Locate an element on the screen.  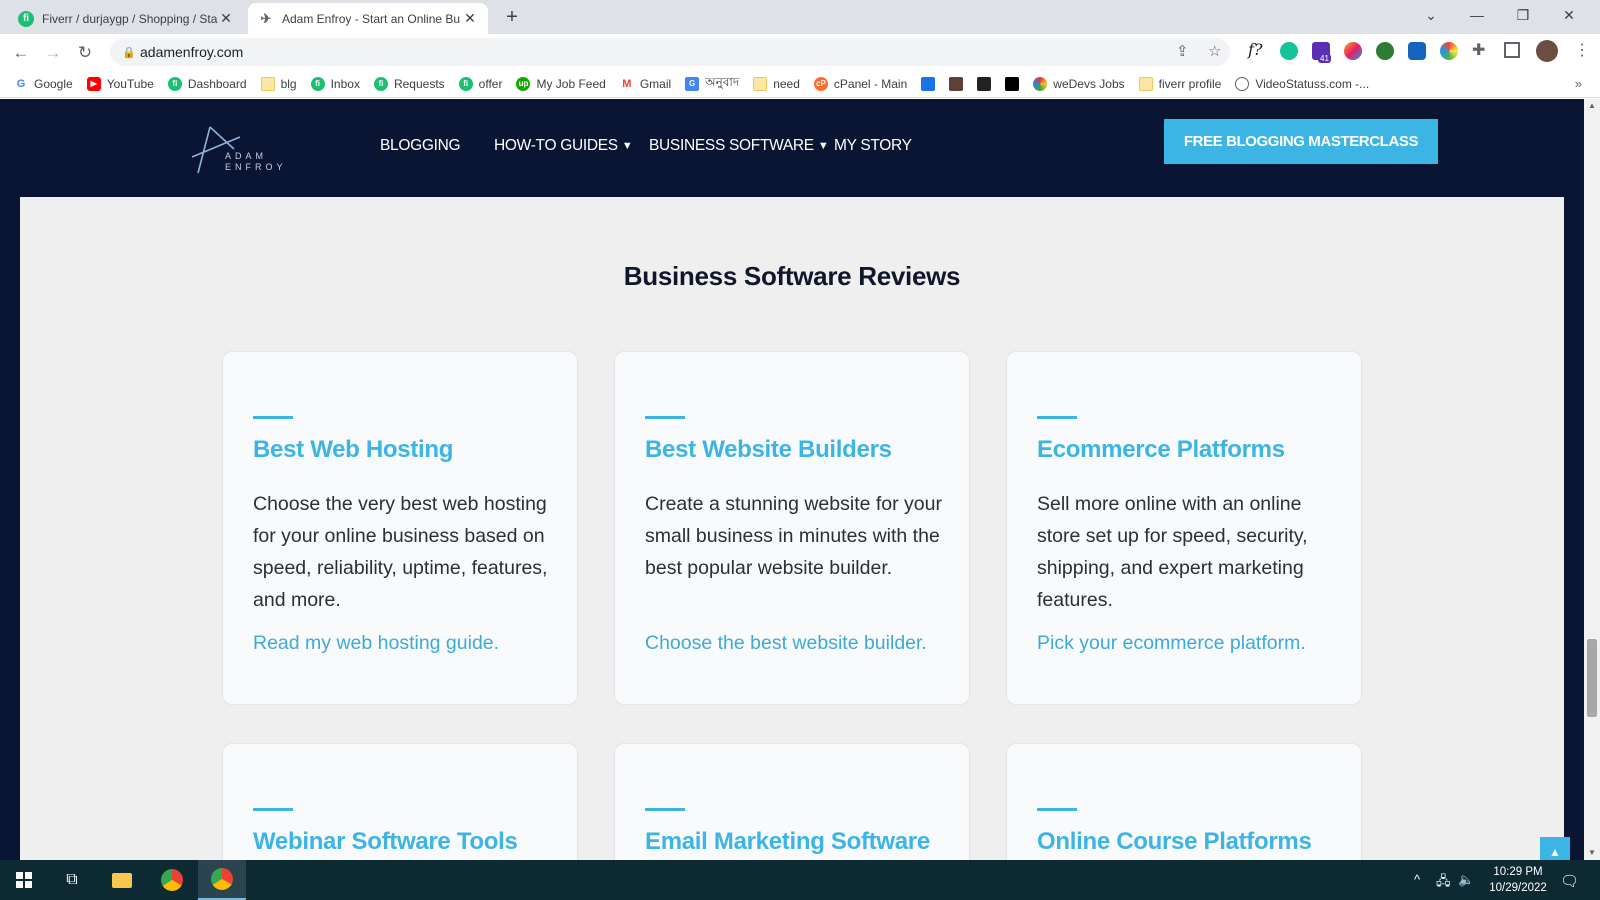
card-title: Best Web Hosting is located at coordinates (353, 450).